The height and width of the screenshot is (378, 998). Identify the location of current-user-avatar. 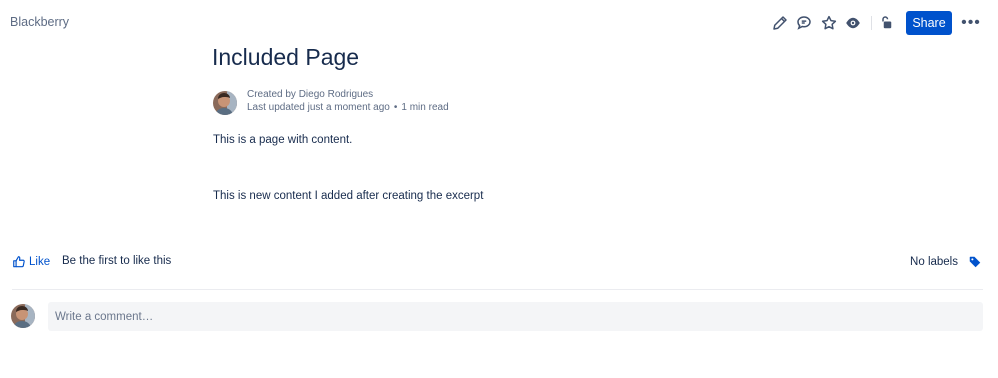
(23, 316).